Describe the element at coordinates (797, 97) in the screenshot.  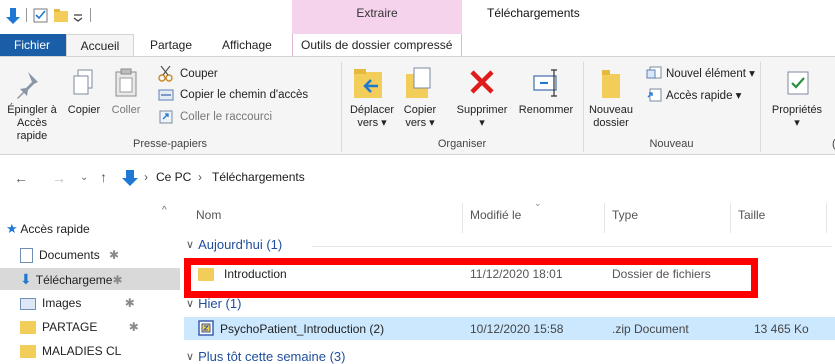
I see `properties-button: Propriétés ▾` at that location.